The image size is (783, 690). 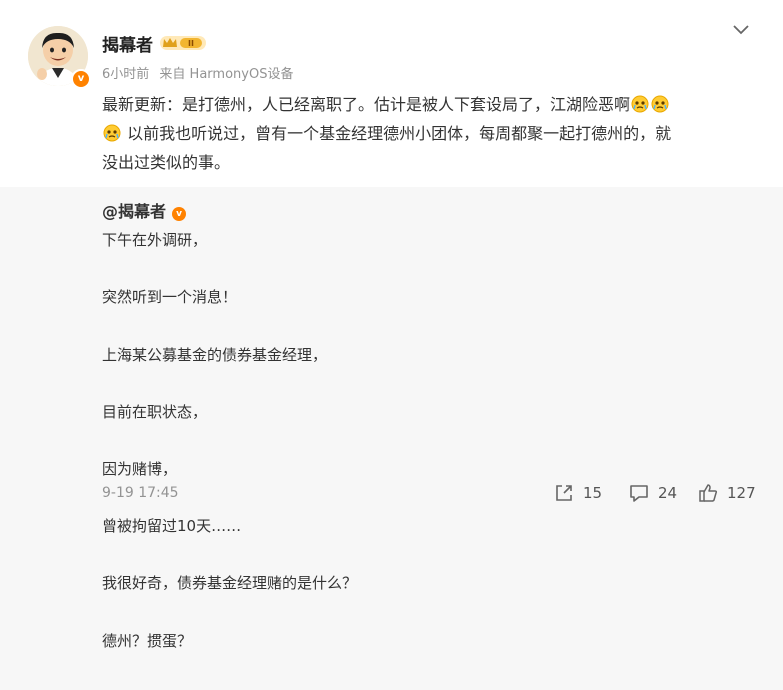 What do you see at coordinates (183, 43) in the screenshot?
I see `level-badge-icon: II` at bounding box center [183, 43].